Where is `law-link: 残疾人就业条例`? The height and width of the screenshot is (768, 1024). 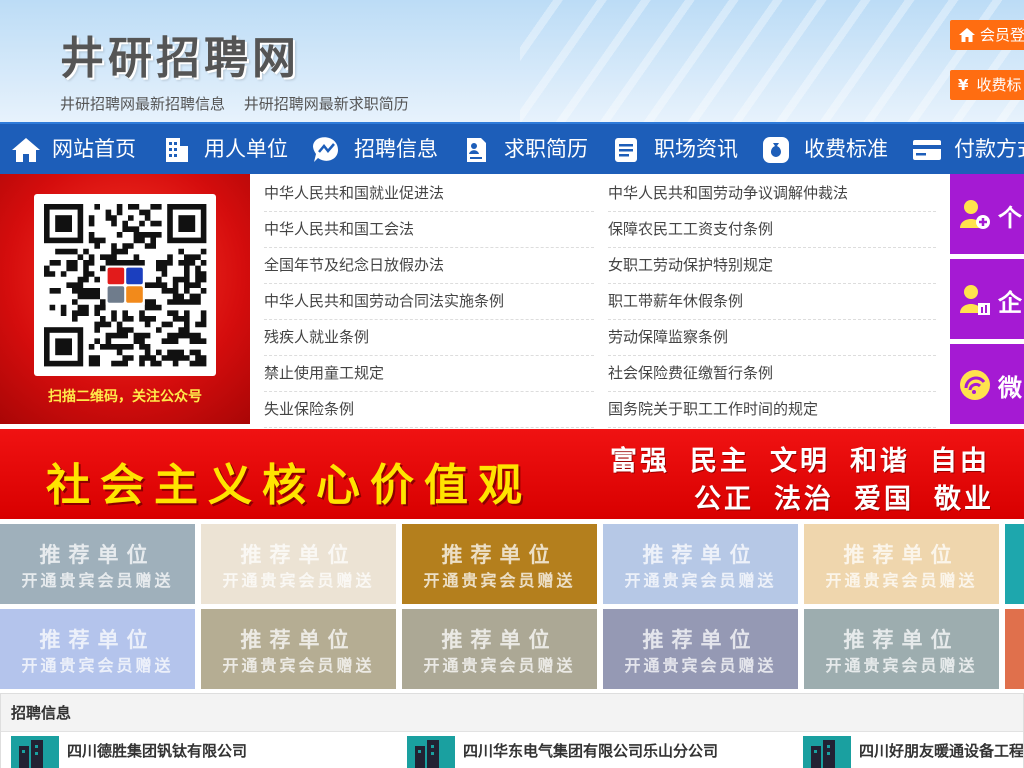
law-link: 残疾人就业条例 is located at coordinates (316, 337).